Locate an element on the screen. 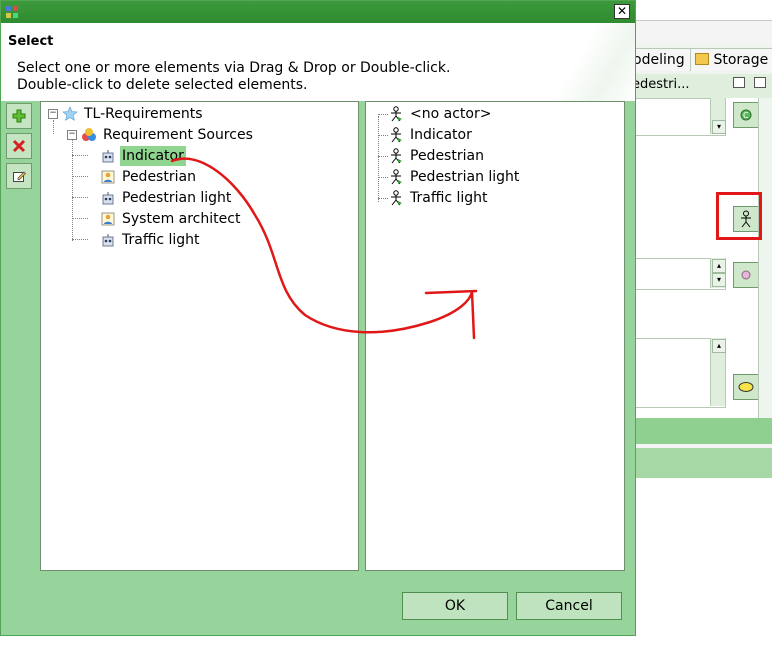  edit-button is located at coordinates (19, 176).